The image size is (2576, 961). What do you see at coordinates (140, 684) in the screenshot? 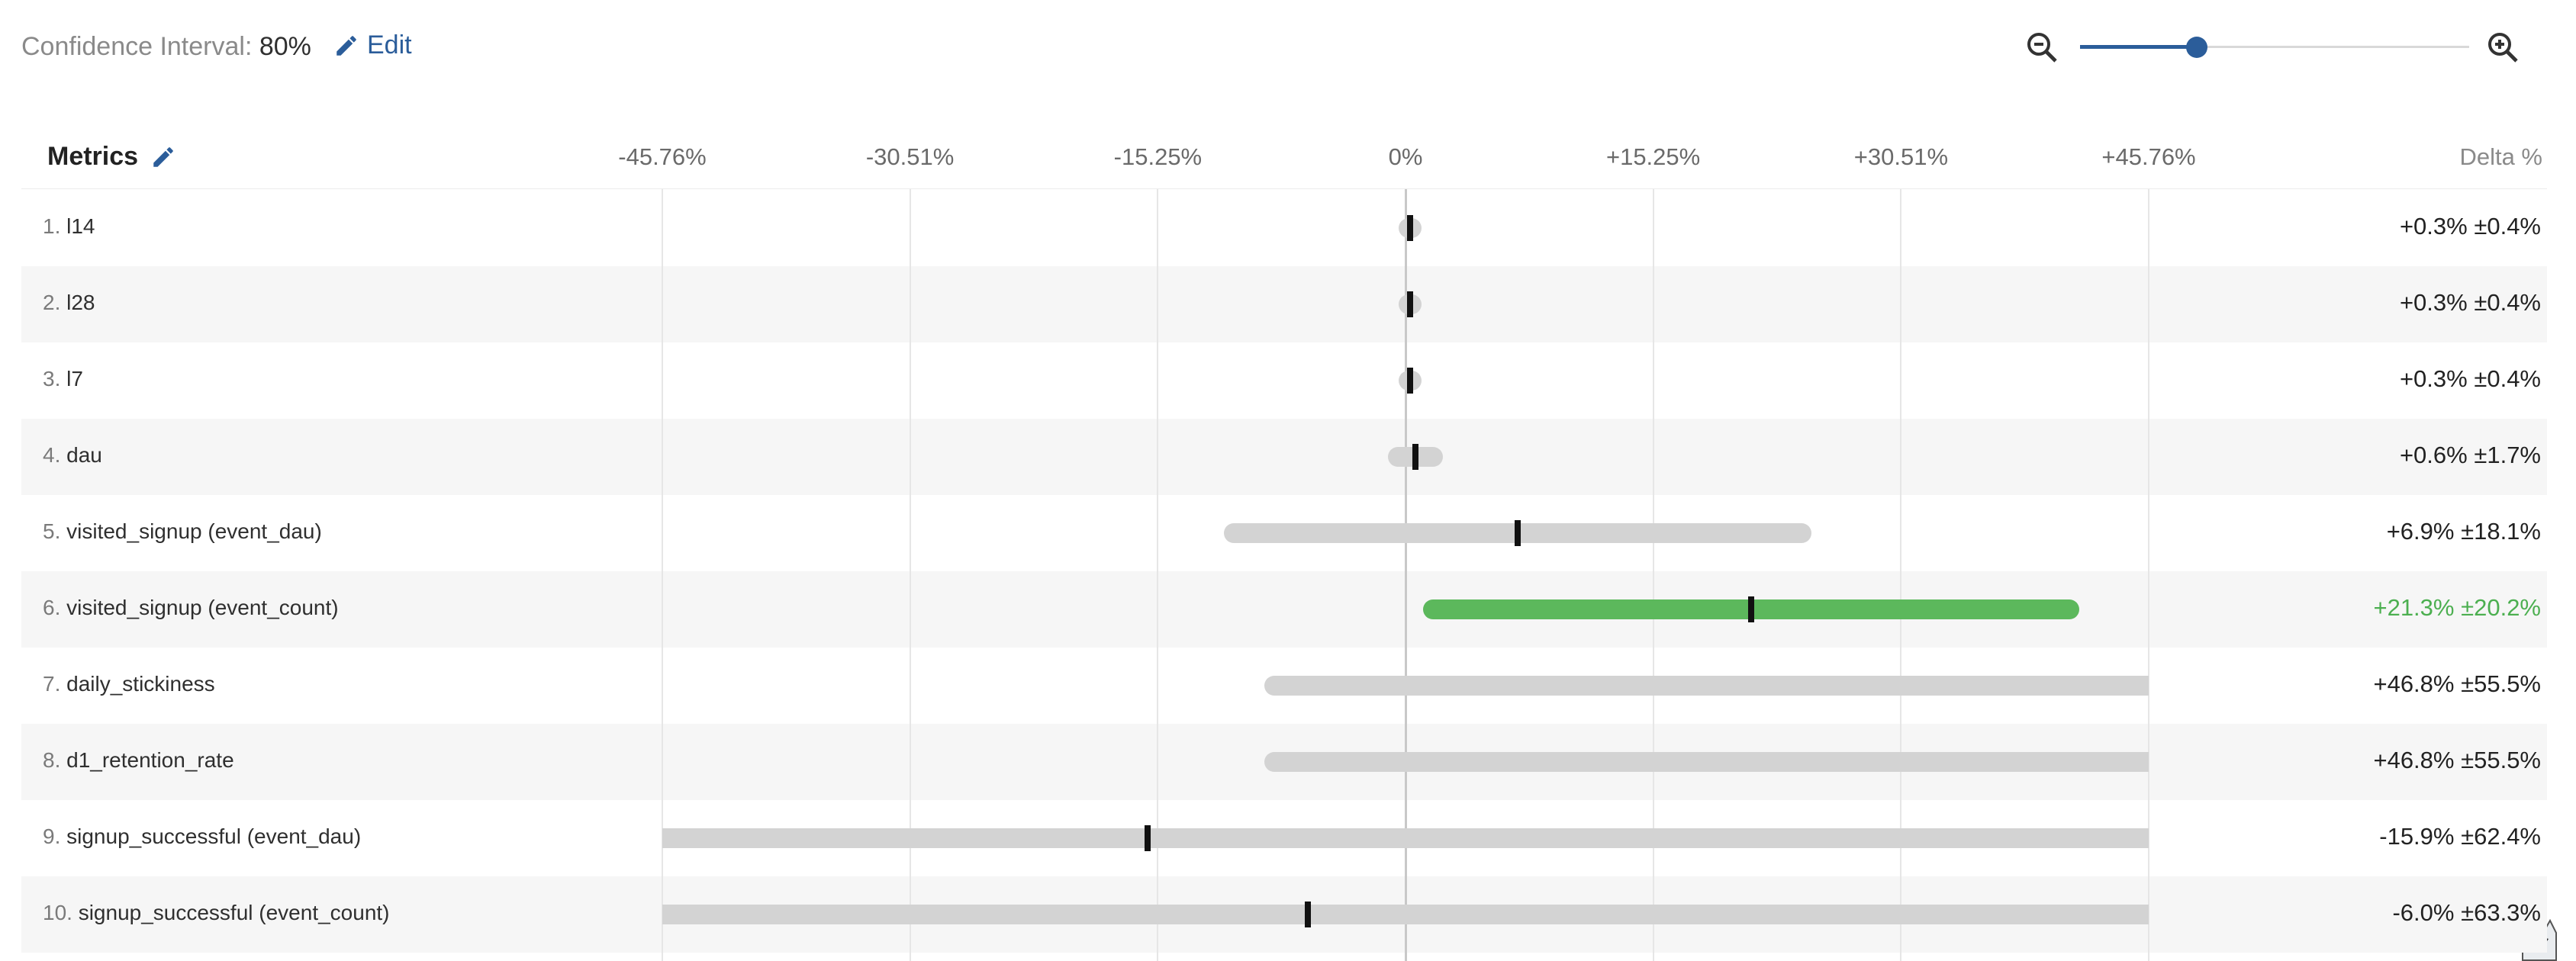
I see `metric-name: daily_stickiness` at bounding box center [140, 684].